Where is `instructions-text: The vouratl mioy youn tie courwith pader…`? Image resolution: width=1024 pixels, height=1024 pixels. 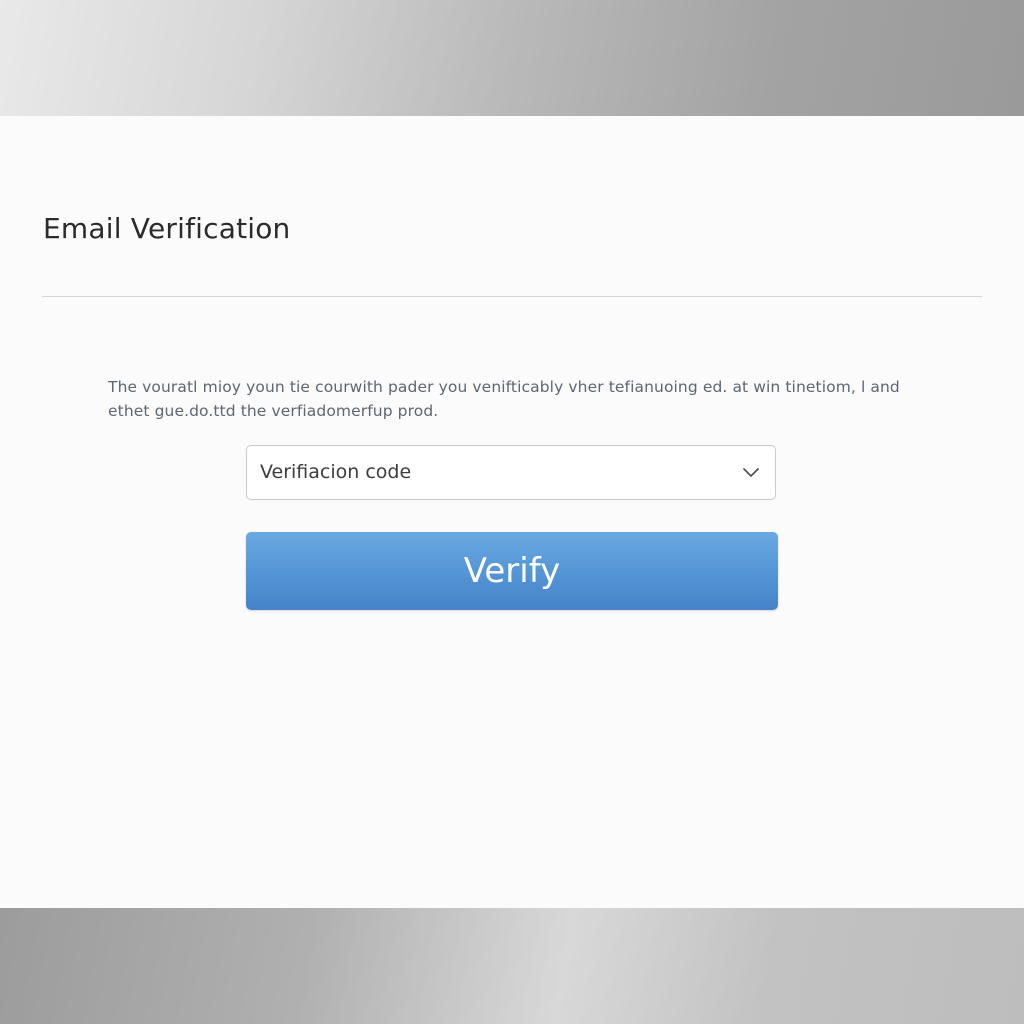
instructions-text: The vouratl mioy youn tie courwith pader… is located at coordinates (504, 399).